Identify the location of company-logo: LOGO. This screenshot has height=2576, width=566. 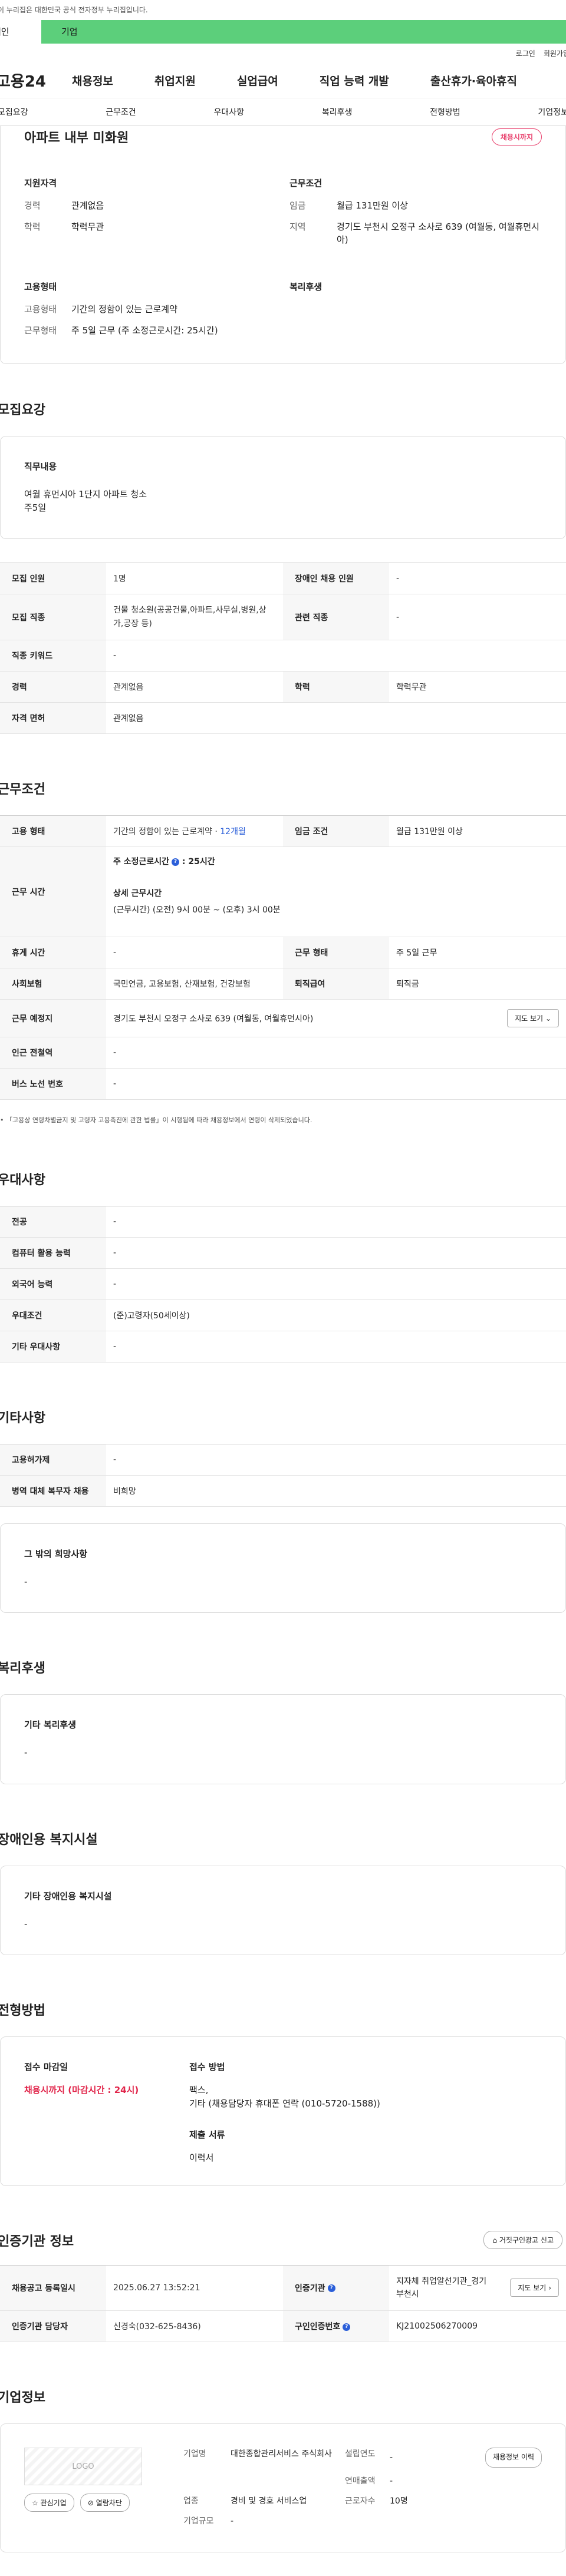
(83, 2467).